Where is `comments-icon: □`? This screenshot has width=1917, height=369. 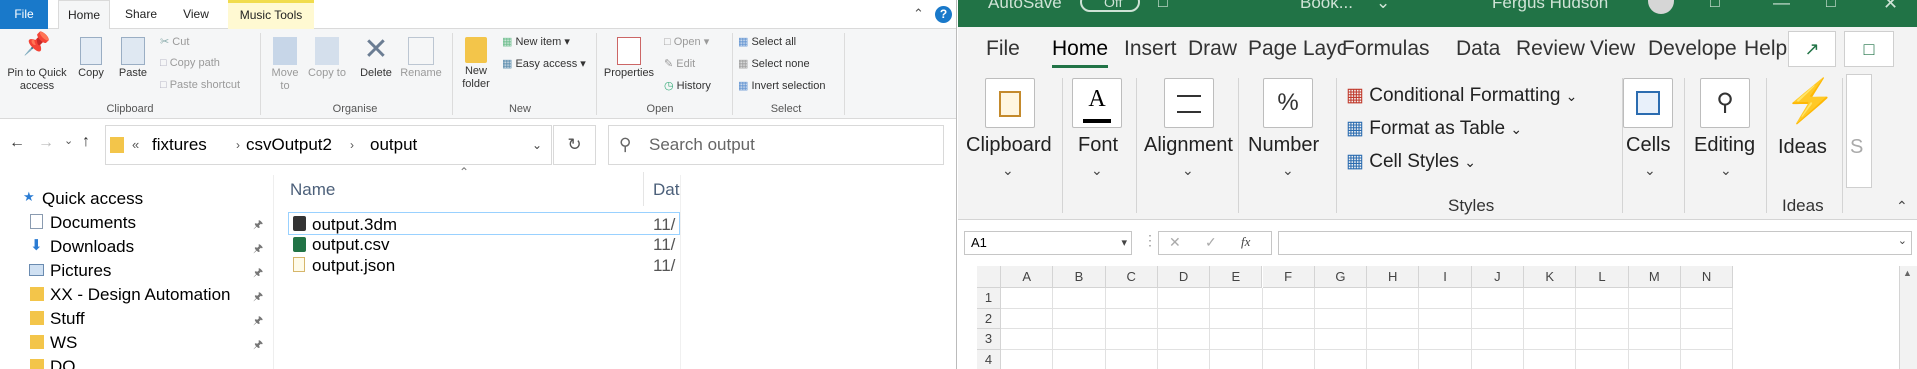
comments-icon: □ is located at coordinates (1869, 49).